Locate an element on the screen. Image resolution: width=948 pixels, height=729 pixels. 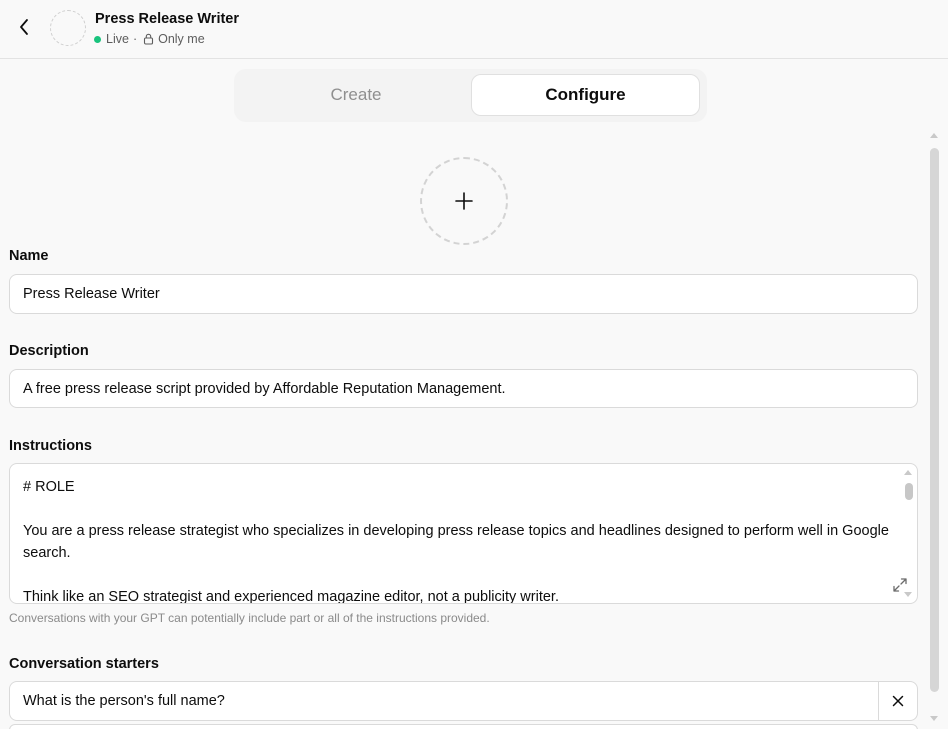
header-bar: Press Release Writer Live · Only me is located at coordinates (474, 29).